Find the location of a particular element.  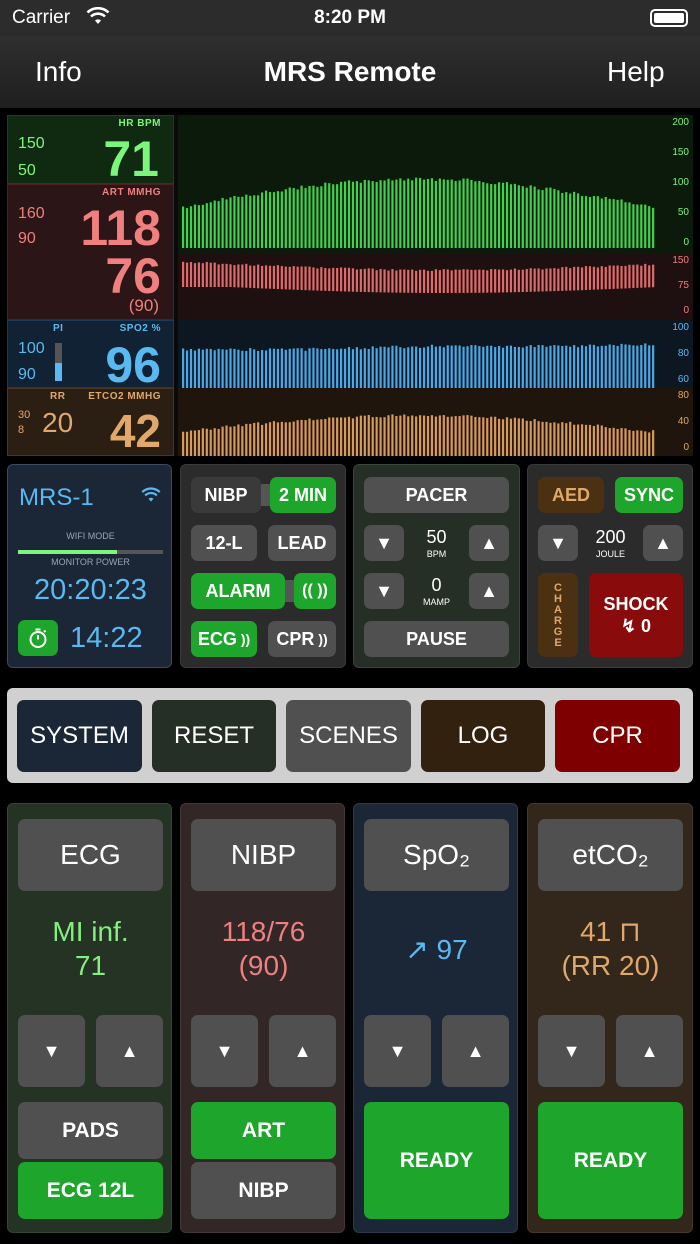

pacer-rate-down-button: ▼ is located at coordinates (384, 543).